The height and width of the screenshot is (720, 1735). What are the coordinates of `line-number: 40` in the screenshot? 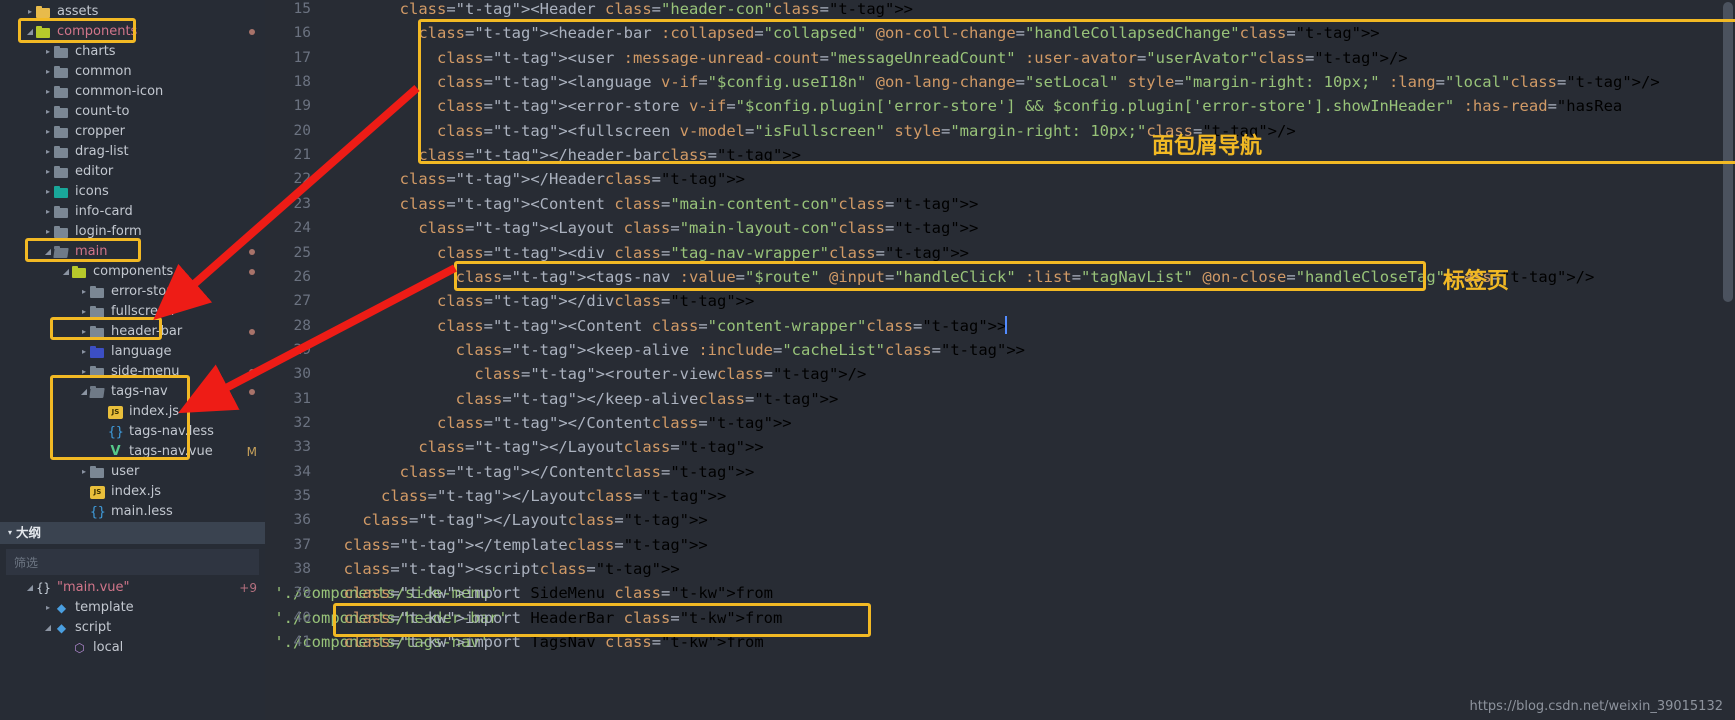 It's located at (302, 617).